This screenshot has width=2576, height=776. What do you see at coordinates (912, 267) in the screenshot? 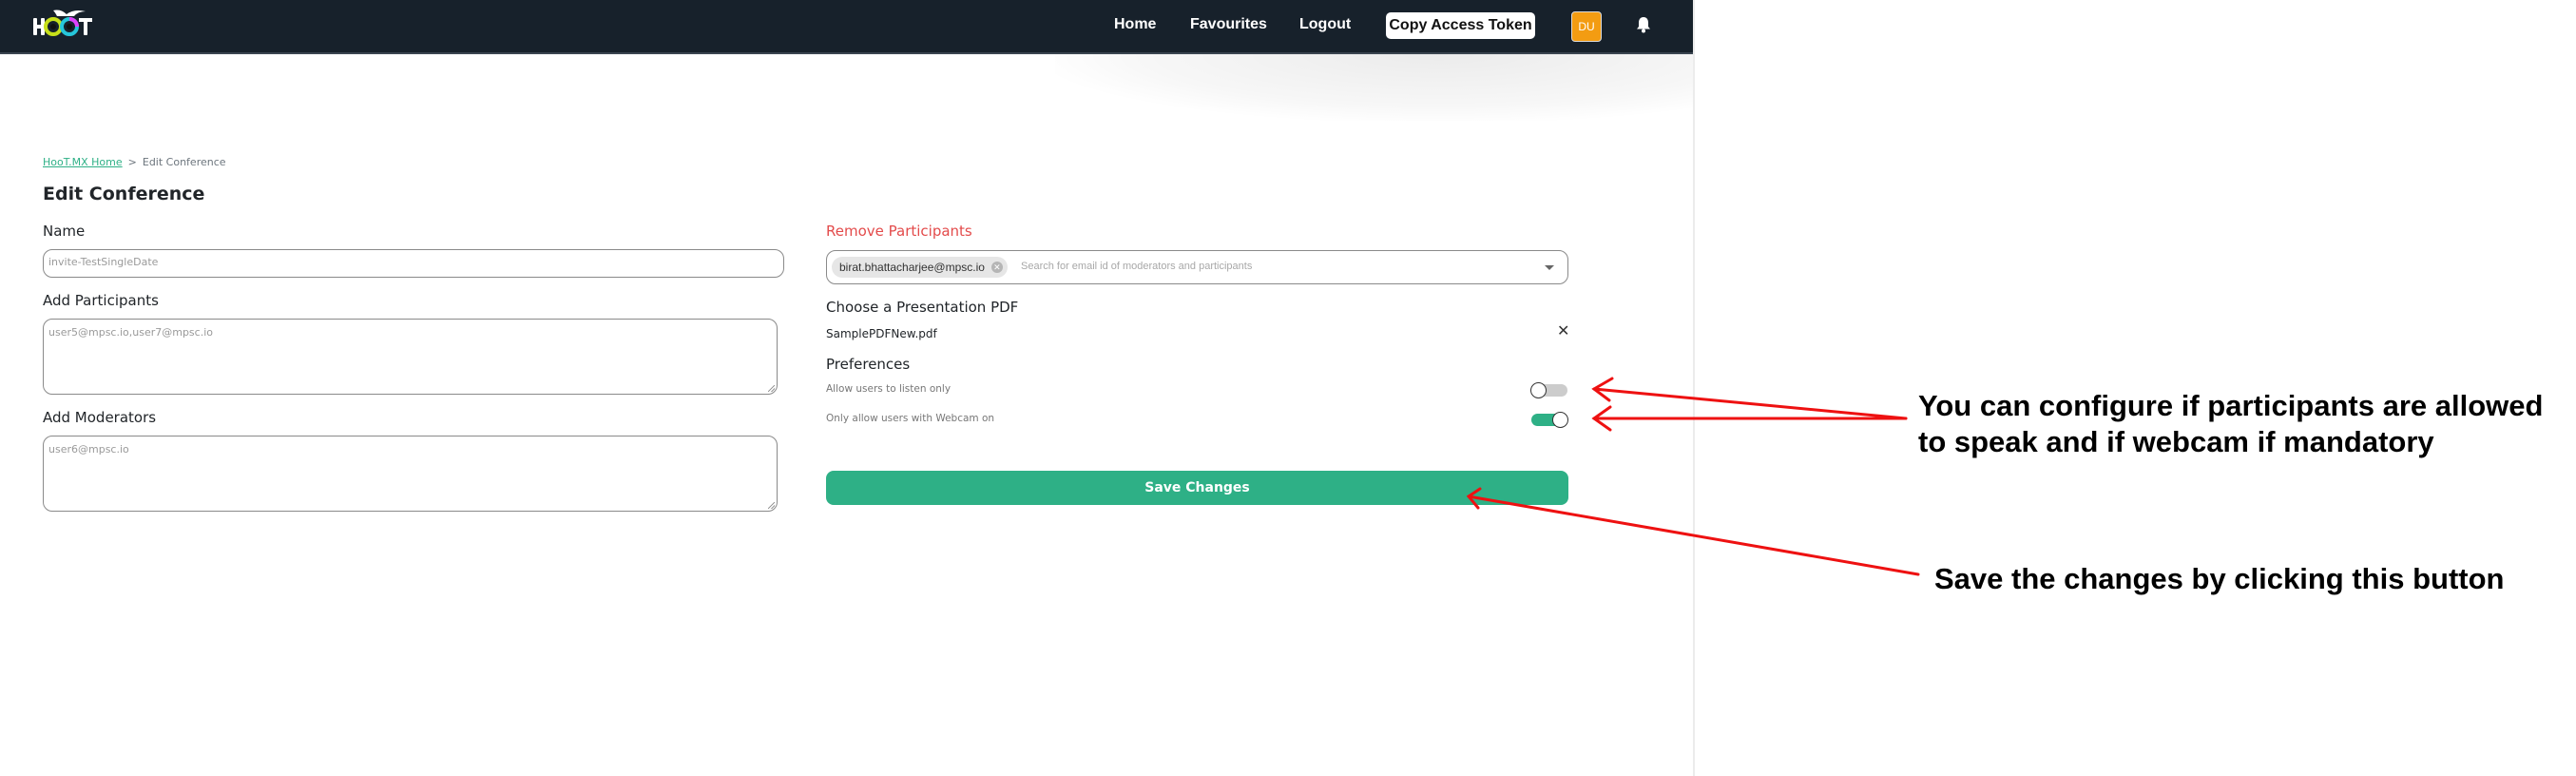
I see `chip-label: birat.bhattacharjee@mpsc.io` at bounding box center [912, 267].